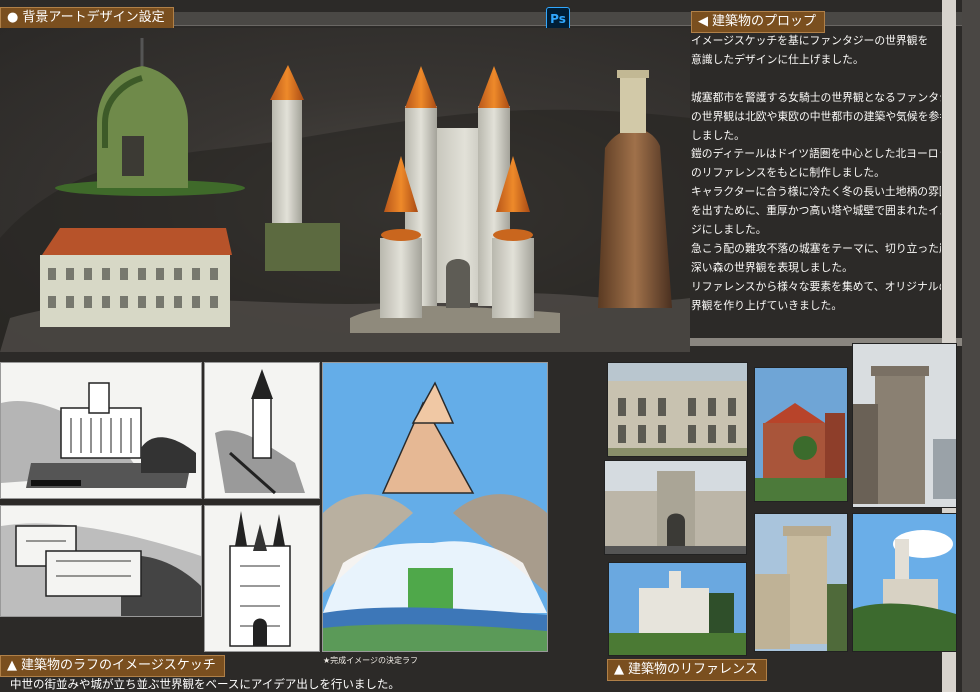 This screenshot has height=692, width=980. I want to click on desc-line: 急こう配の難攻不落の城塞をテーマに、切り立った崖や, so click(816, 248).